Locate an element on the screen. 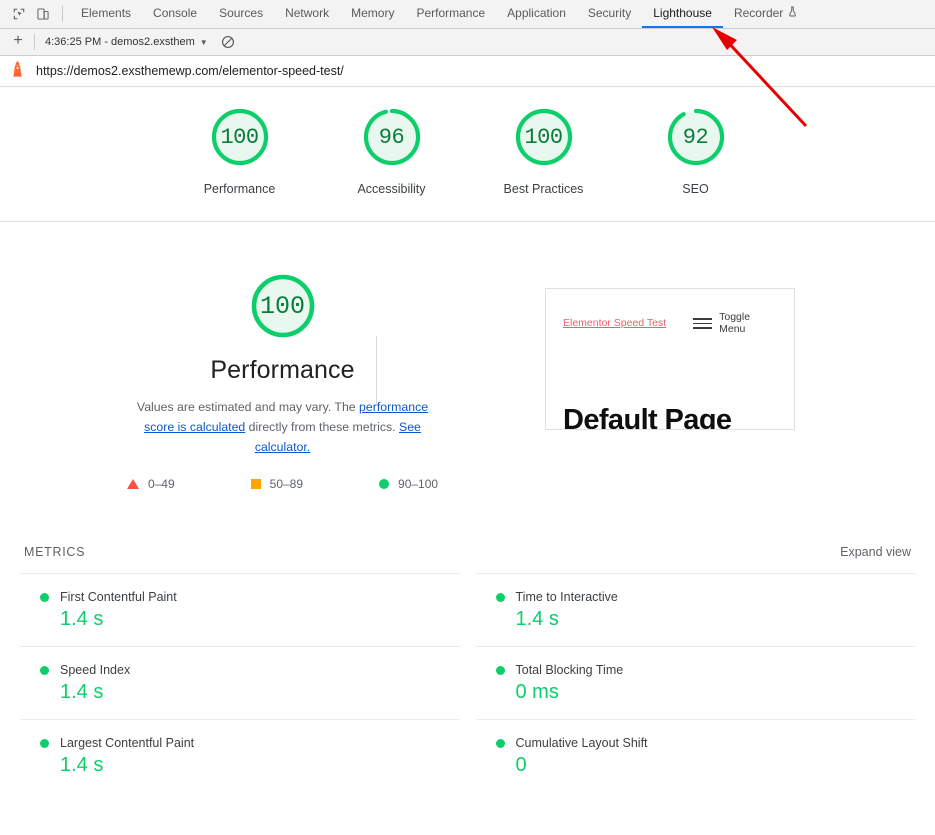 The width and height of the screenshot is (935, 835). score-gauge-best-practices: 100 Best Practices is located at coordinates (544, 151).